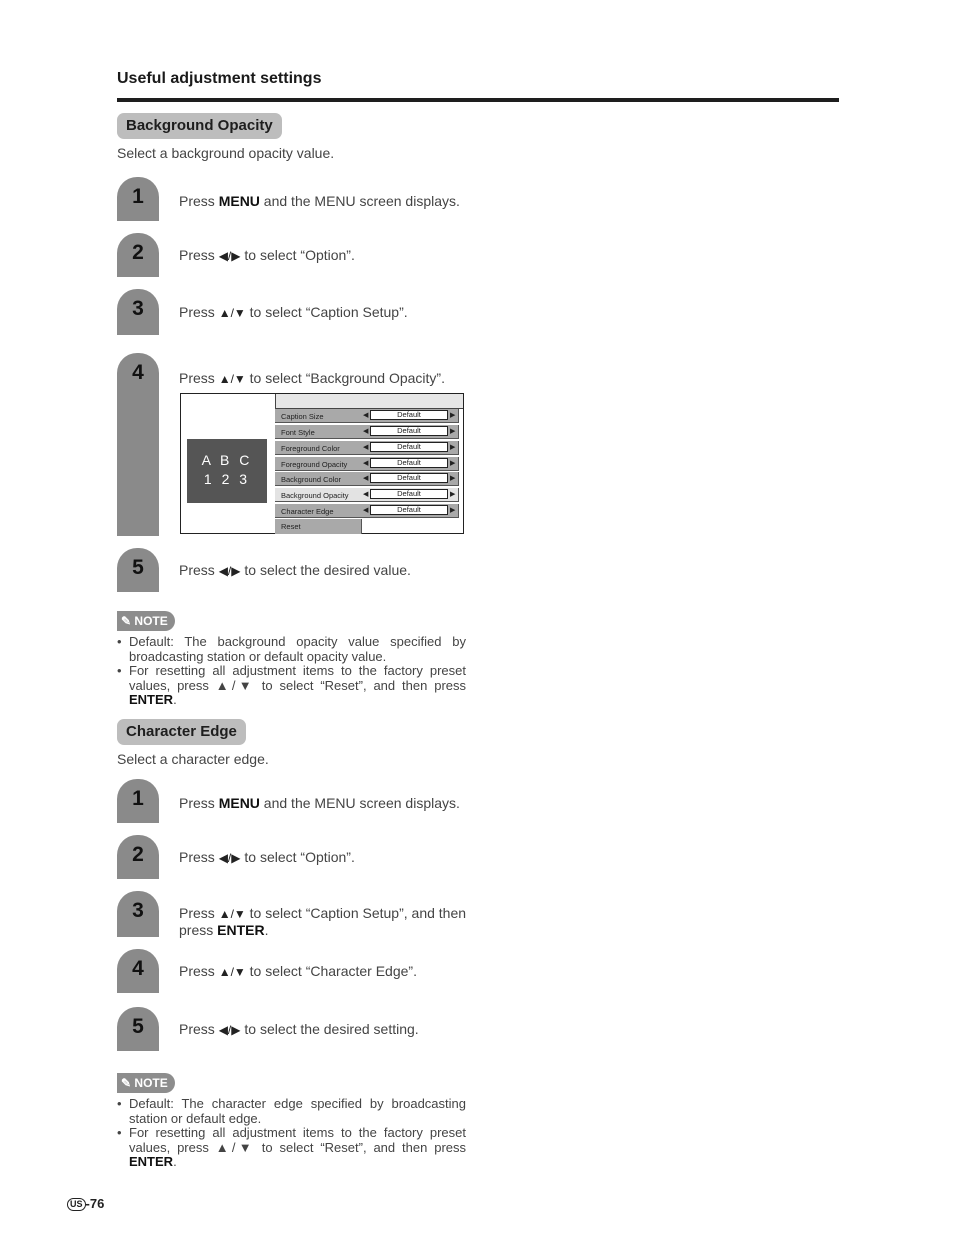 Image resolution: width=954 pixels, height=1235 pixels. I want to click on region-badge: US, so click(76, 1204).